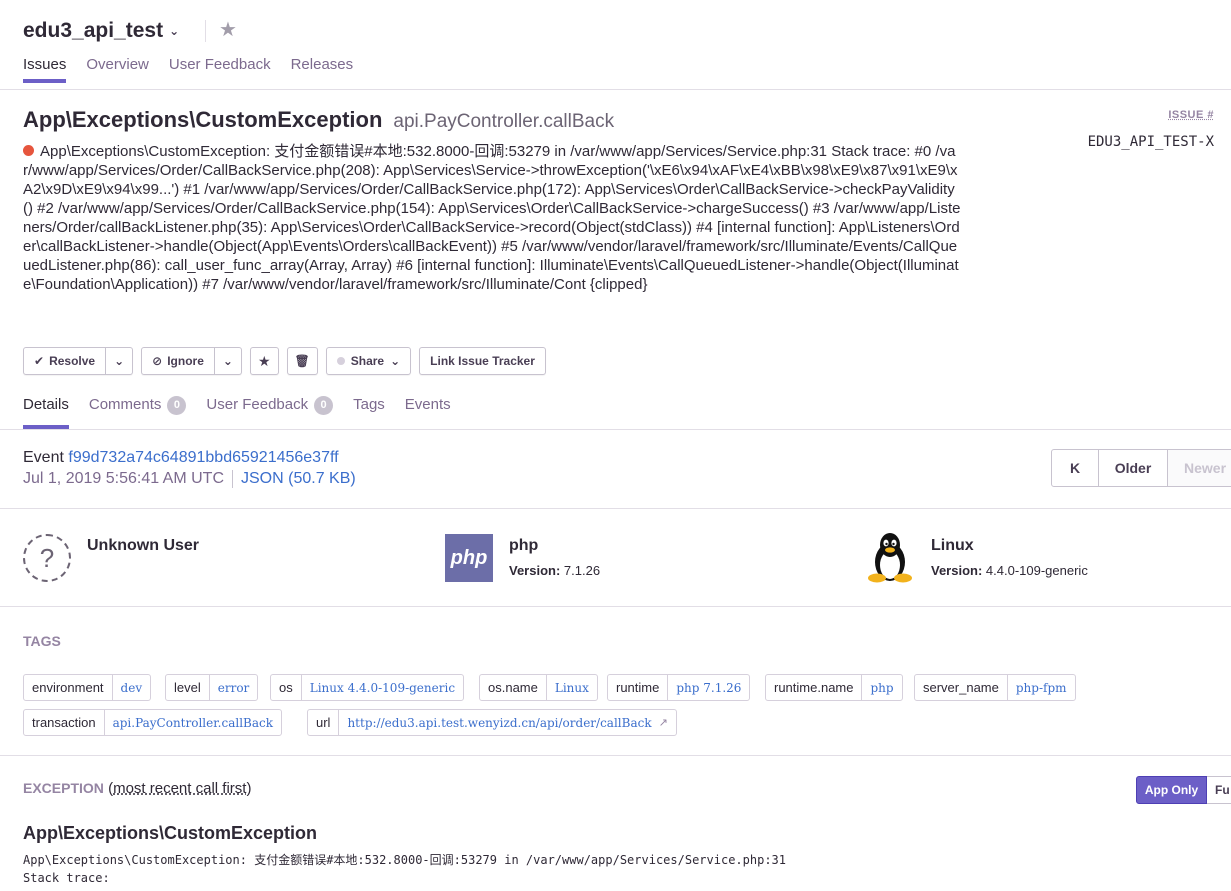 The image size is (1231, 891). Describe the element at coordinates (234, 687) in the screenshot. I see `tag-value: error` at that location.